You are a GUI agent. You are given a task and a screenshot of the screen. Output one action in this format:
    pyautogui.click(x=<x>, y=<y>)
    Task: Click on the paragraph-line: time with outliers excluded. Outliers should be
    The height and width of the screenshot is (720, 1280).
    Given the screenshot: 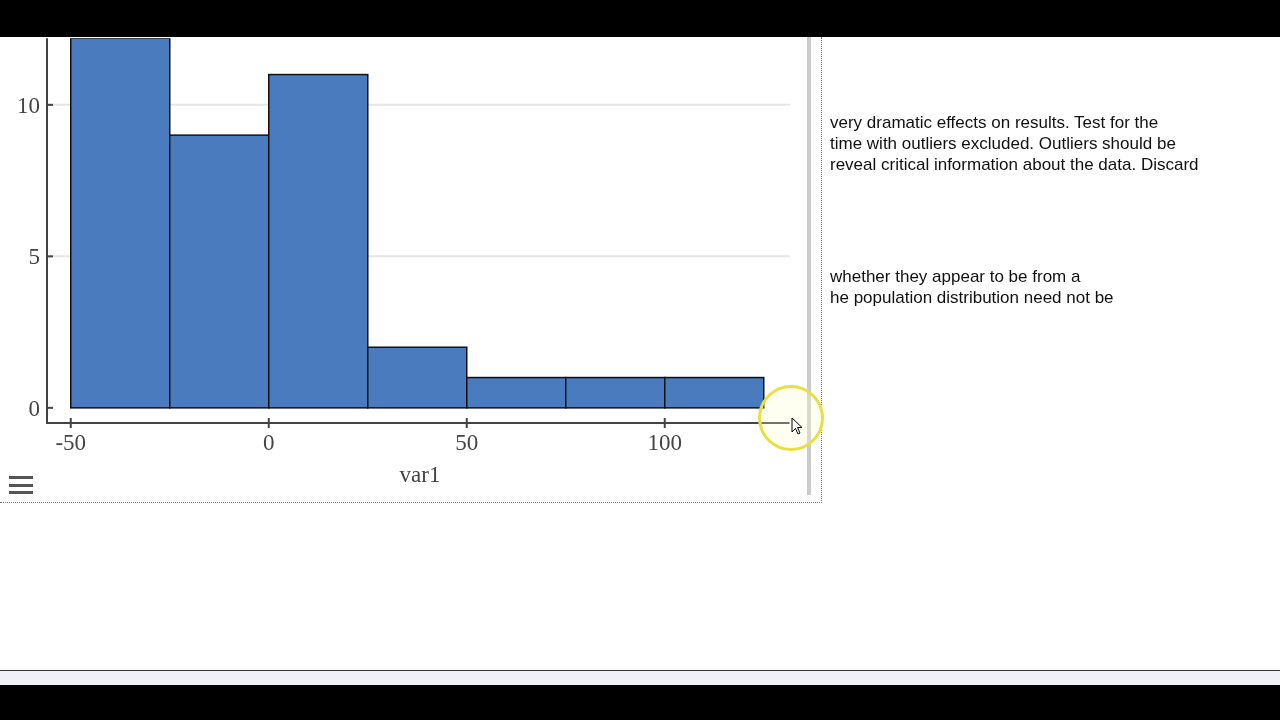 What is the action you would take?
    pyautogui.click(x=1003, y=143)
    